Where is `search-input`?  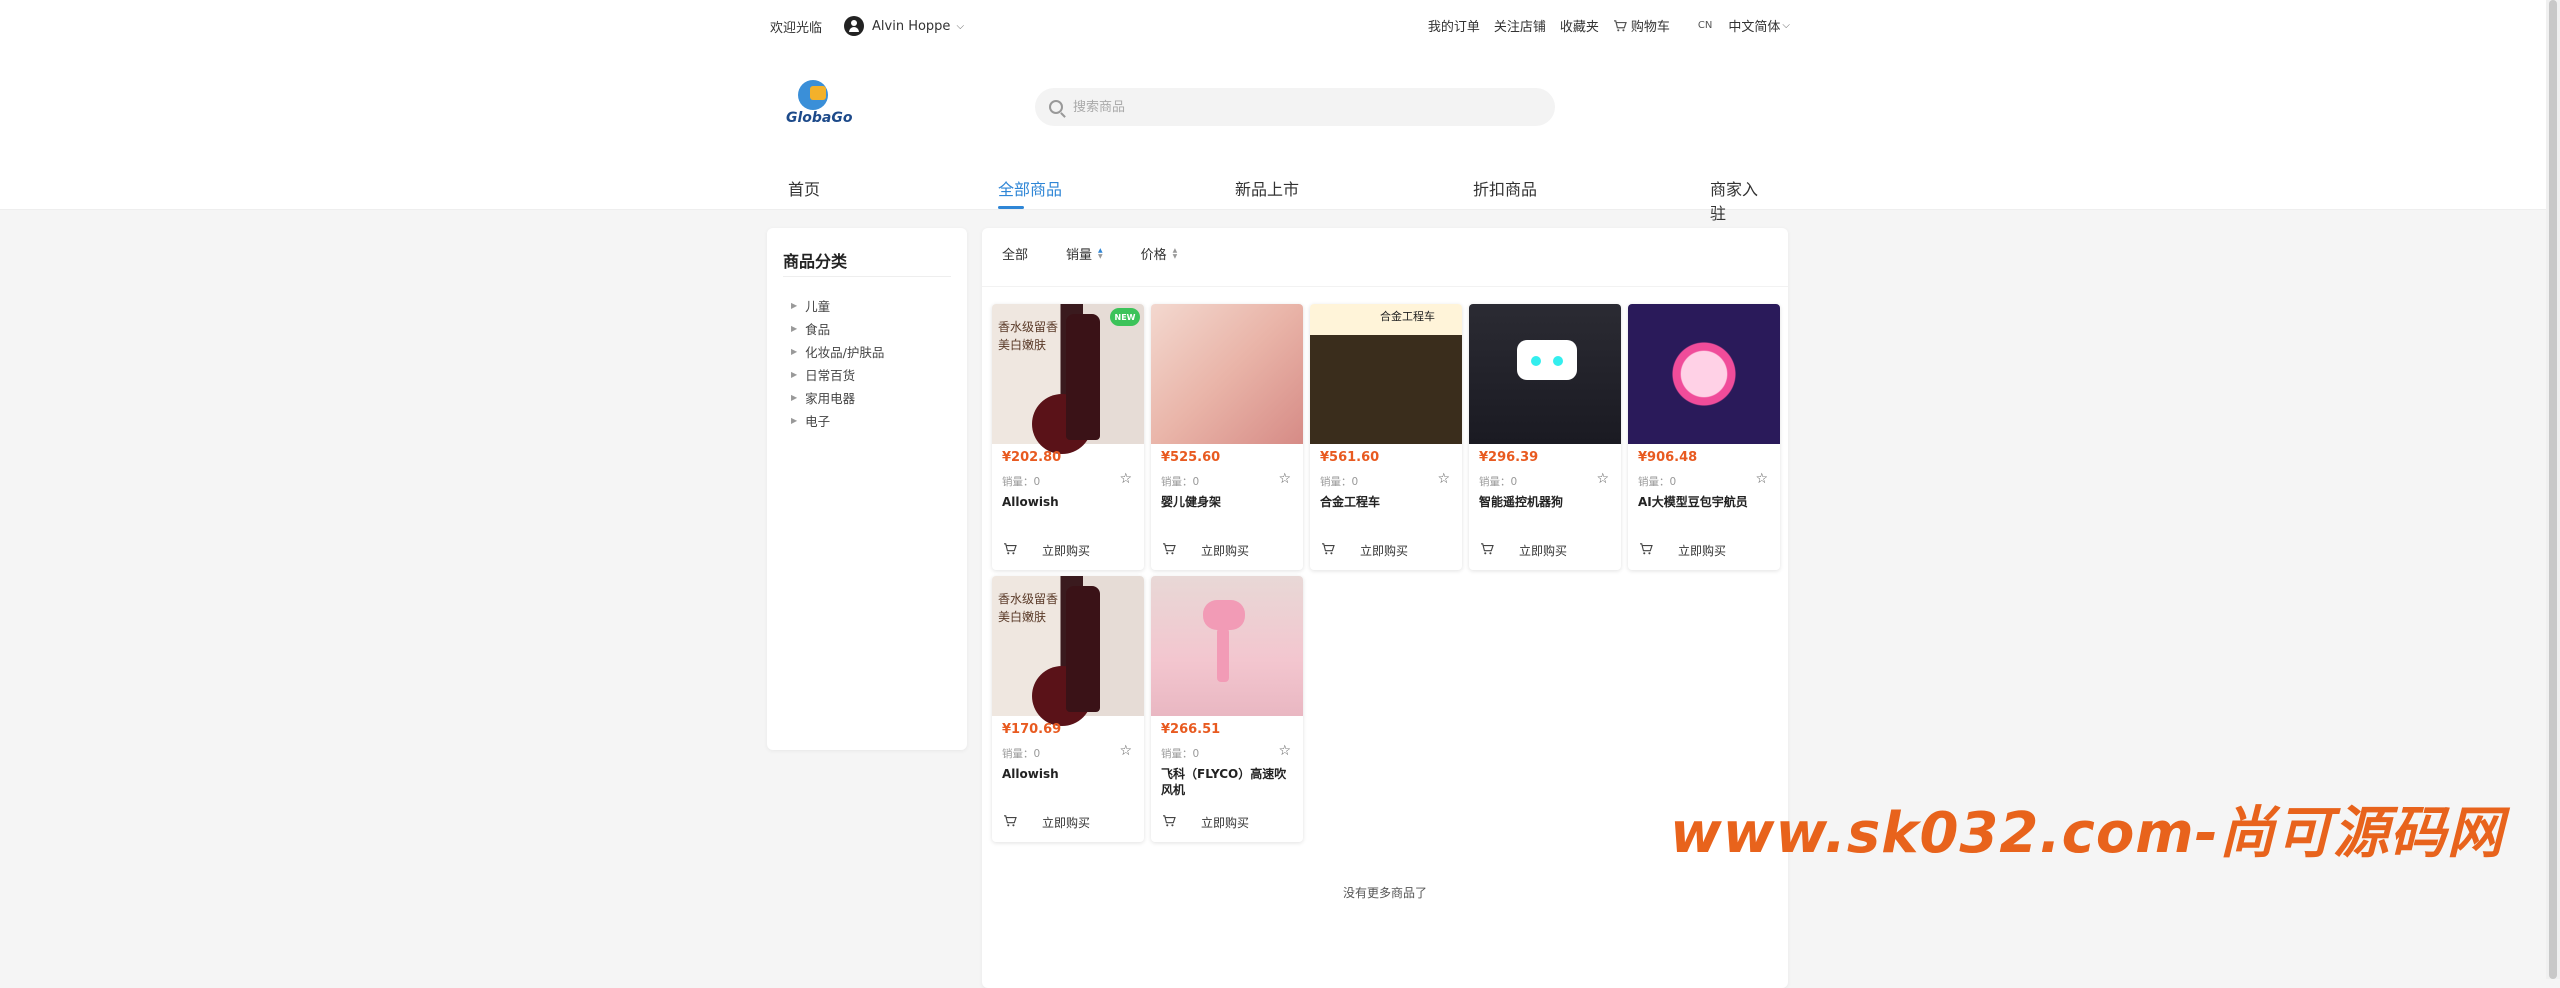 search-input is located at coordinates (1293, 107).